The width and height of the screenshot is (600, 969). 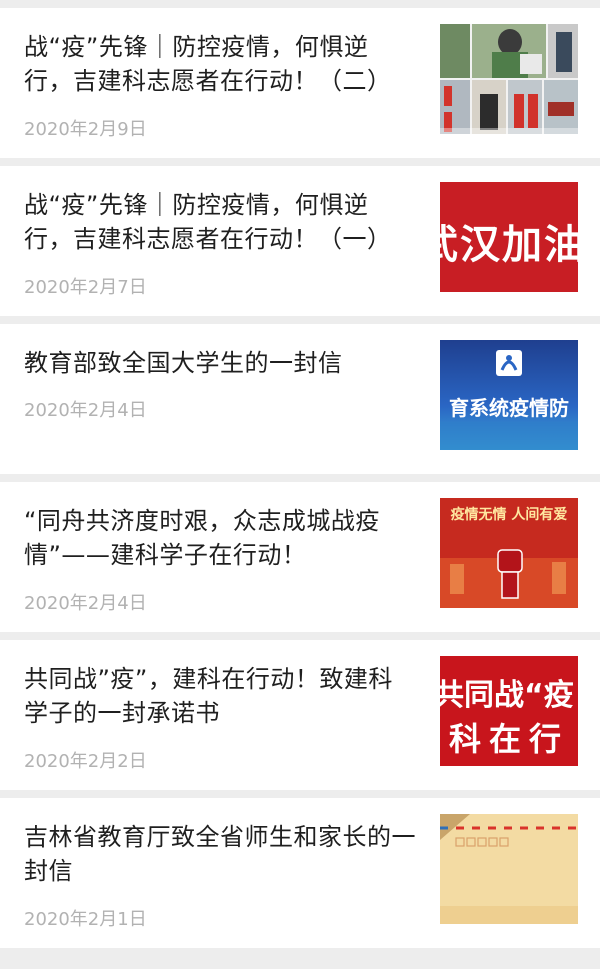 What do you see at coordinates (507, 695) in the screenshot?
I see `thumbnail-caption: 共同战“疫` at bounding box center [507, 695].